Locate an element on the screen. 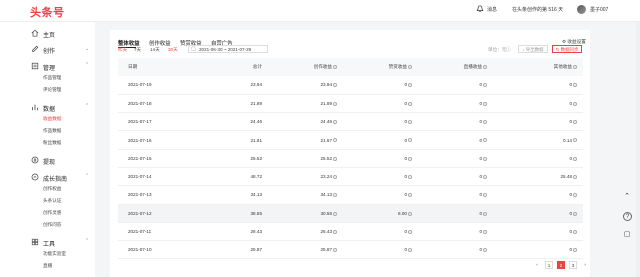 This screenshot has height=277, width=640. date-range-picker: ▢ 2021-06-30 ~ 2021-07-29 is located at coordinates (228, 49).